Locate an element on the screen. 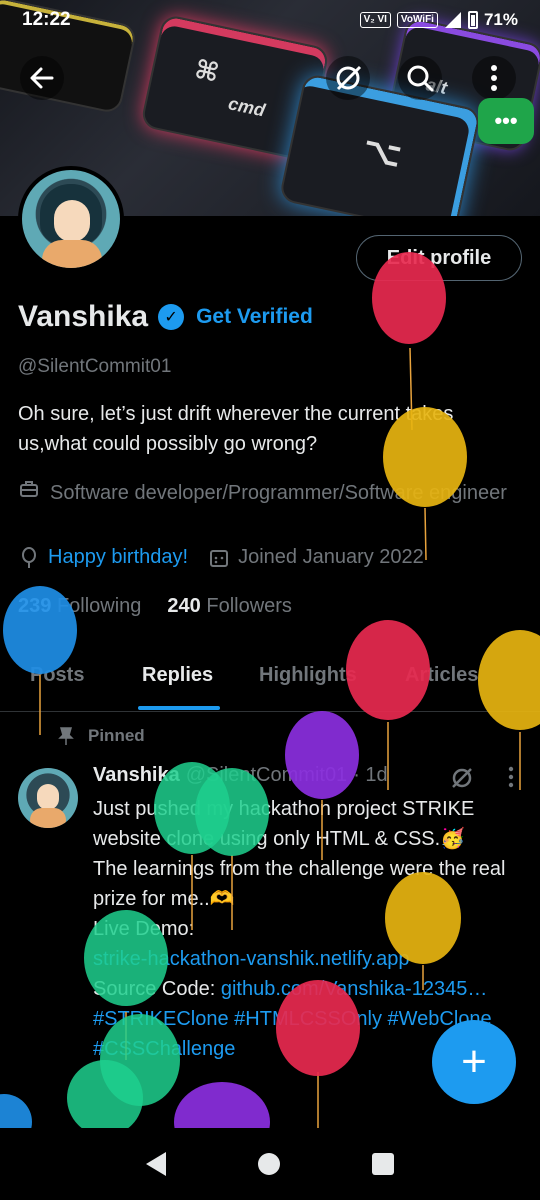  status-time: 12:22 is located at coordinates (46, 19).